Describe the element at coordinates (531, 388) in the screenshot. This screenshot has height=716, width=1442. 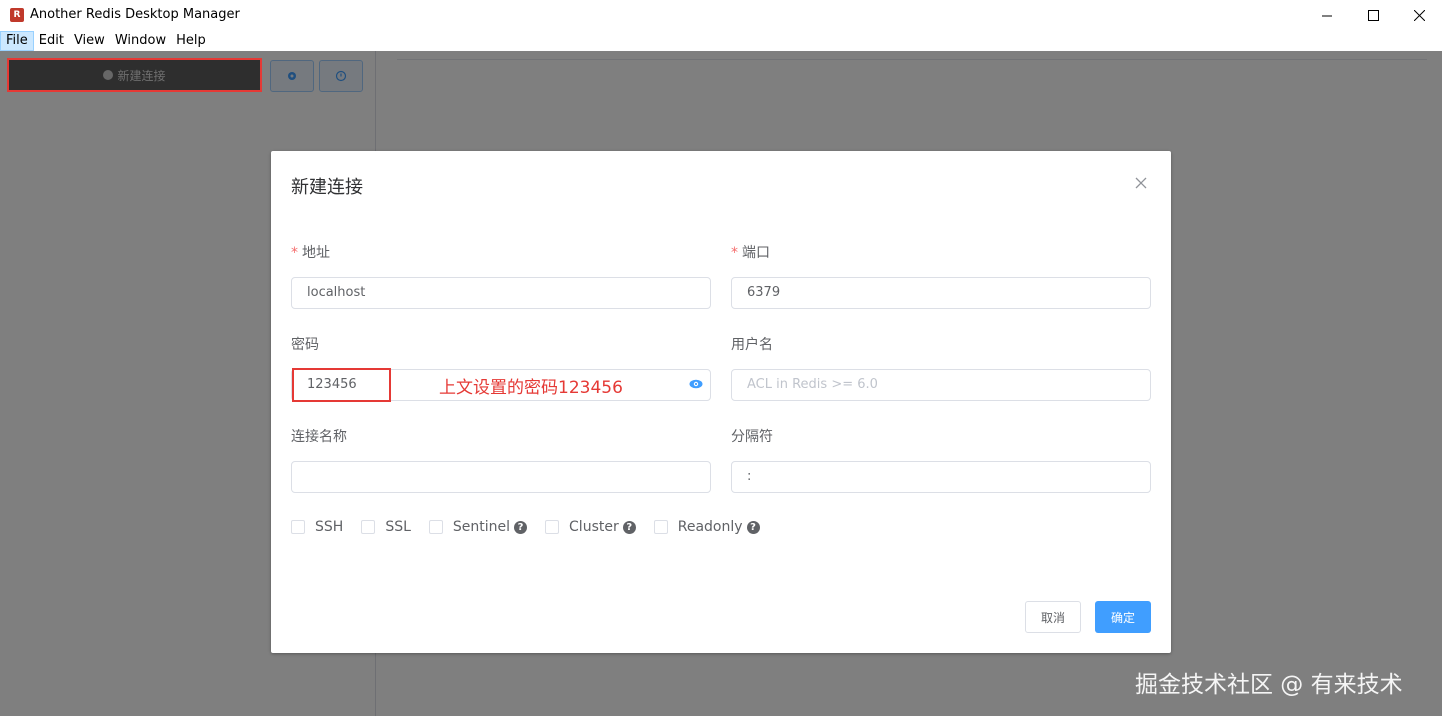
I see `password-annotation-text: 上文设置的密码123456` at that location.